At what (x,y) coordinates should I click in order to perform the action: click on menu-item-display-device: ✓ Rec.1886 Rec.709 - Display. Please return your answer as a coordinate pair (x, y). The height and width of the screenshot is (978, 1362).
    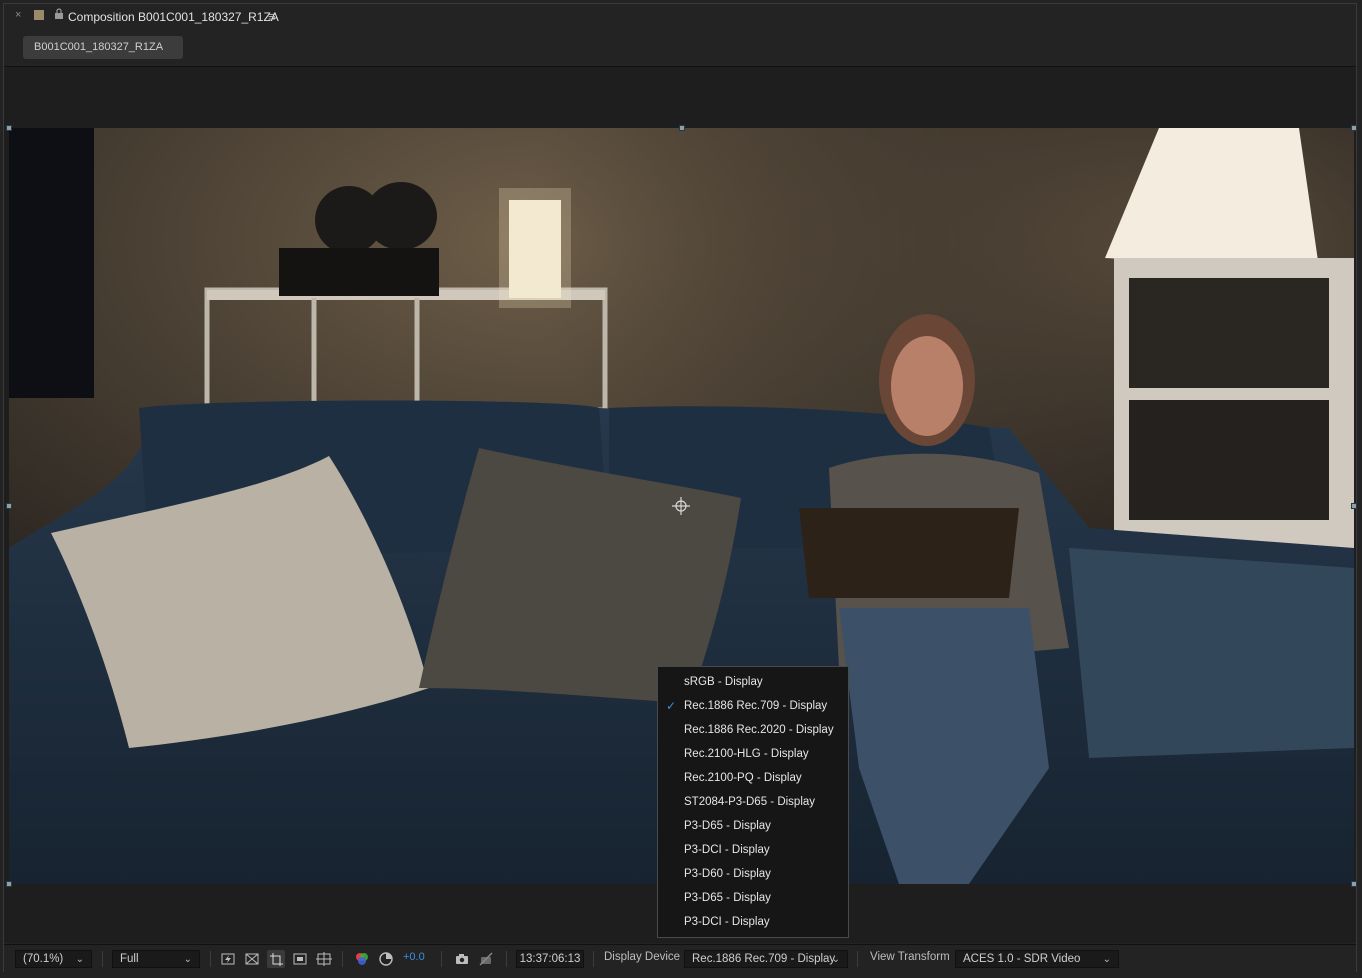
    Looking at the image, I should click on (753, 707).